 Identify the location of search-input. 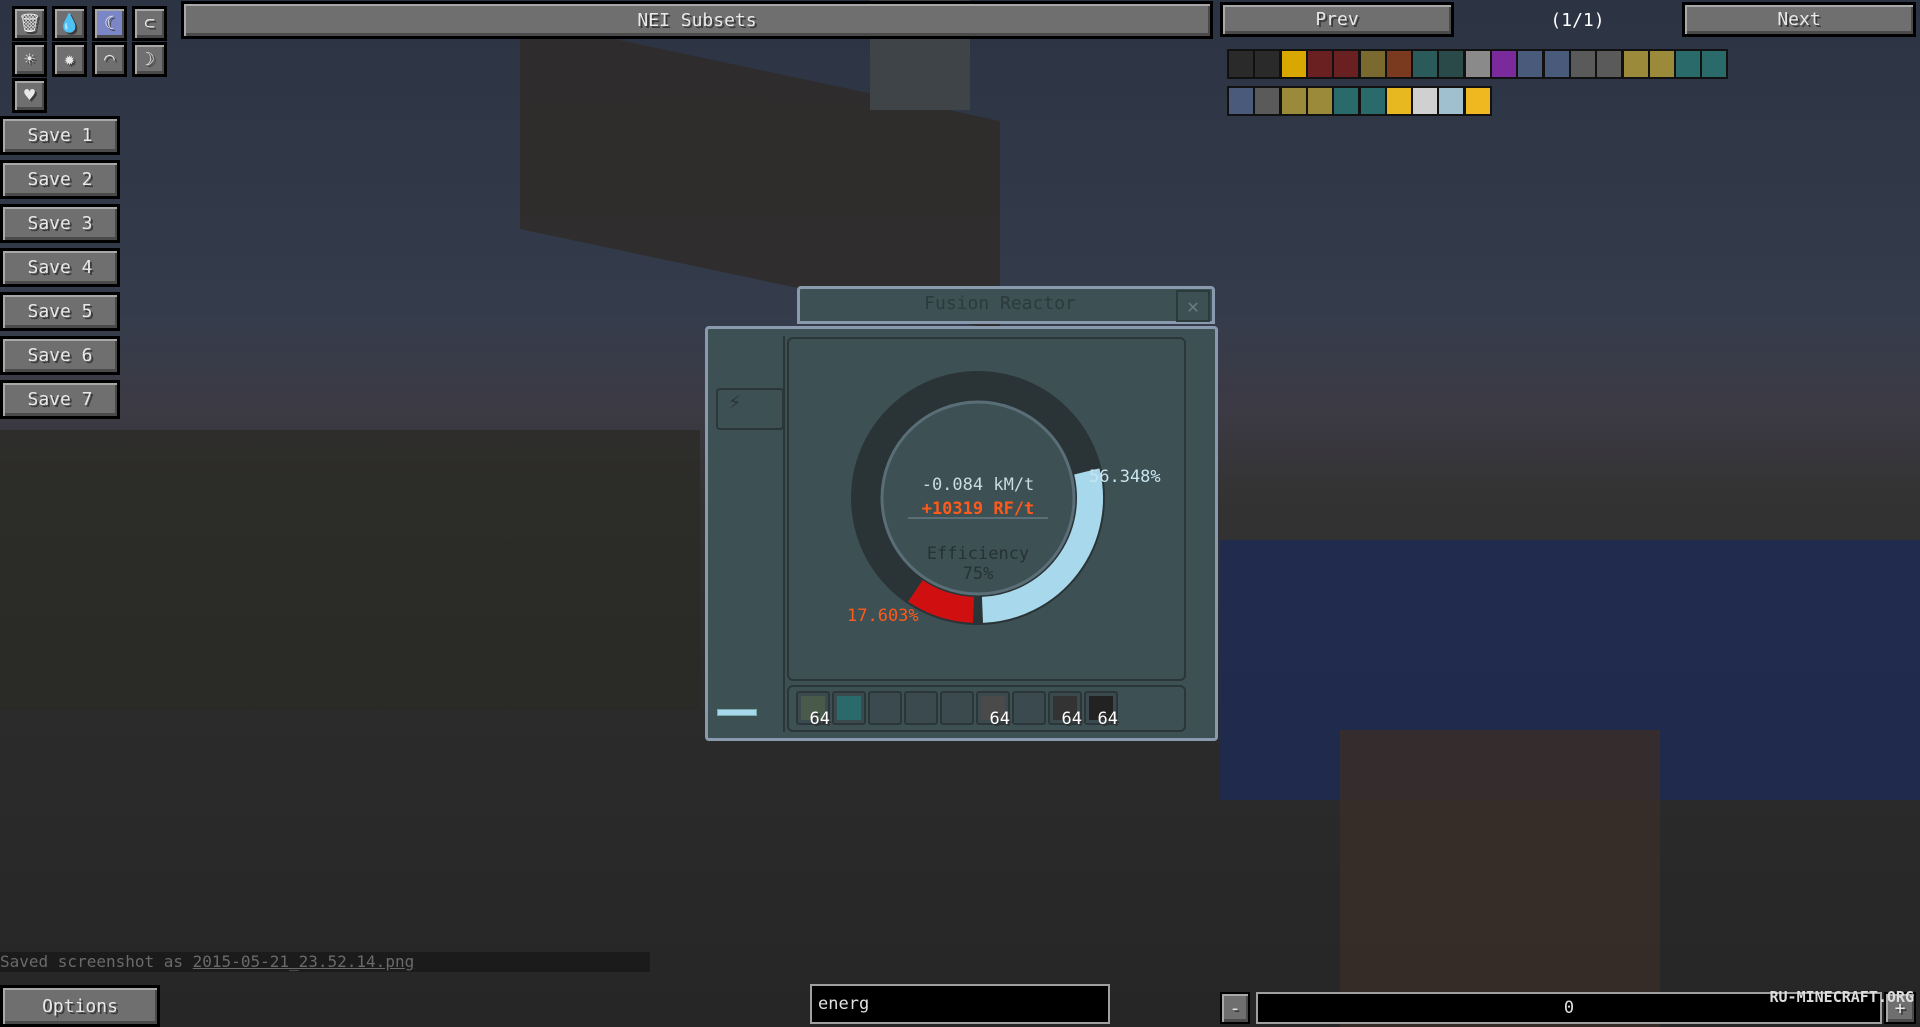
(960, 1004).